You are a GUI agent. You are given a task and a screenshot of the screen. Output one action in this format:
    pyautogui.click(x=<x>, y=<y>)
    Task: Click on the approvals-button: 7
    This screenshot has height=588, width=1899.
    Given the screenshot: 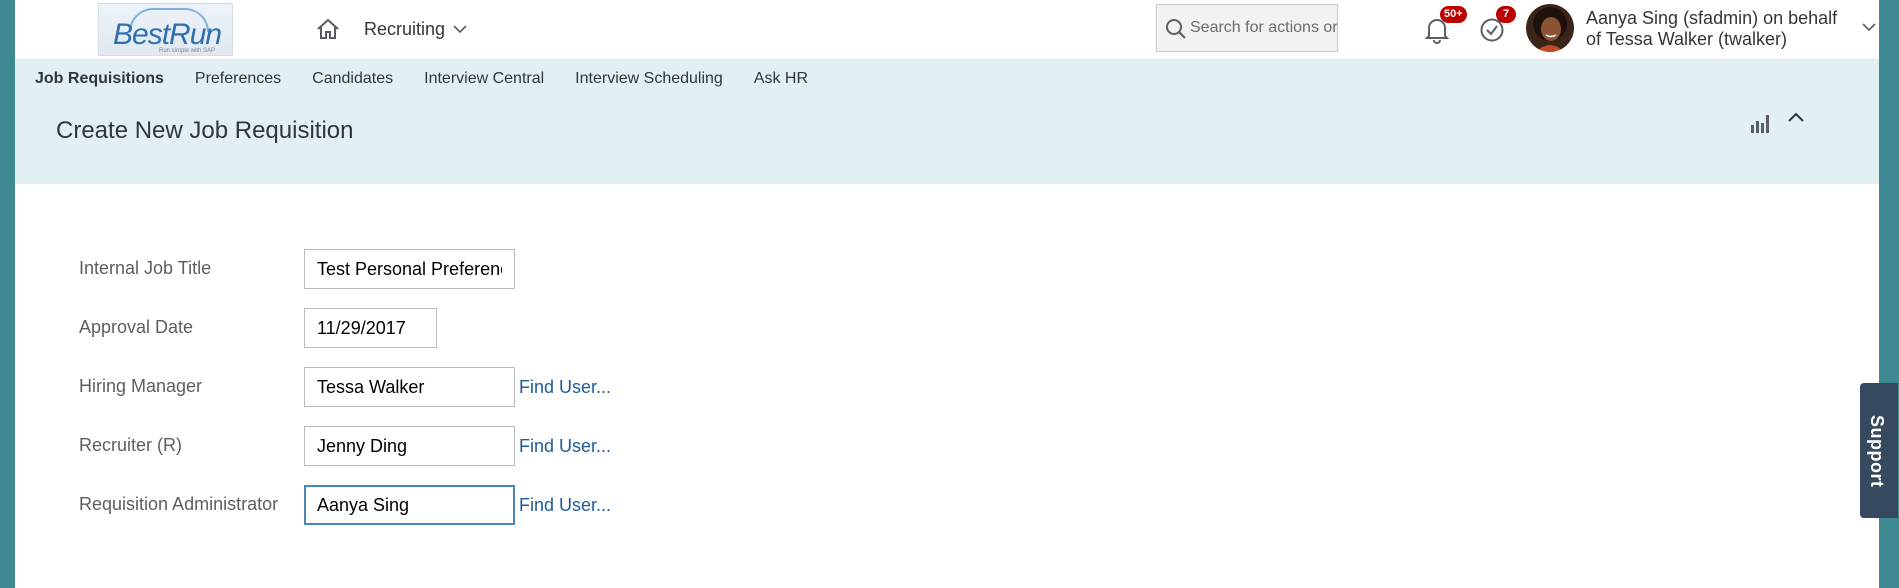 What is the action you would take?
    pyautogui.click(x=1497, y=25)
    